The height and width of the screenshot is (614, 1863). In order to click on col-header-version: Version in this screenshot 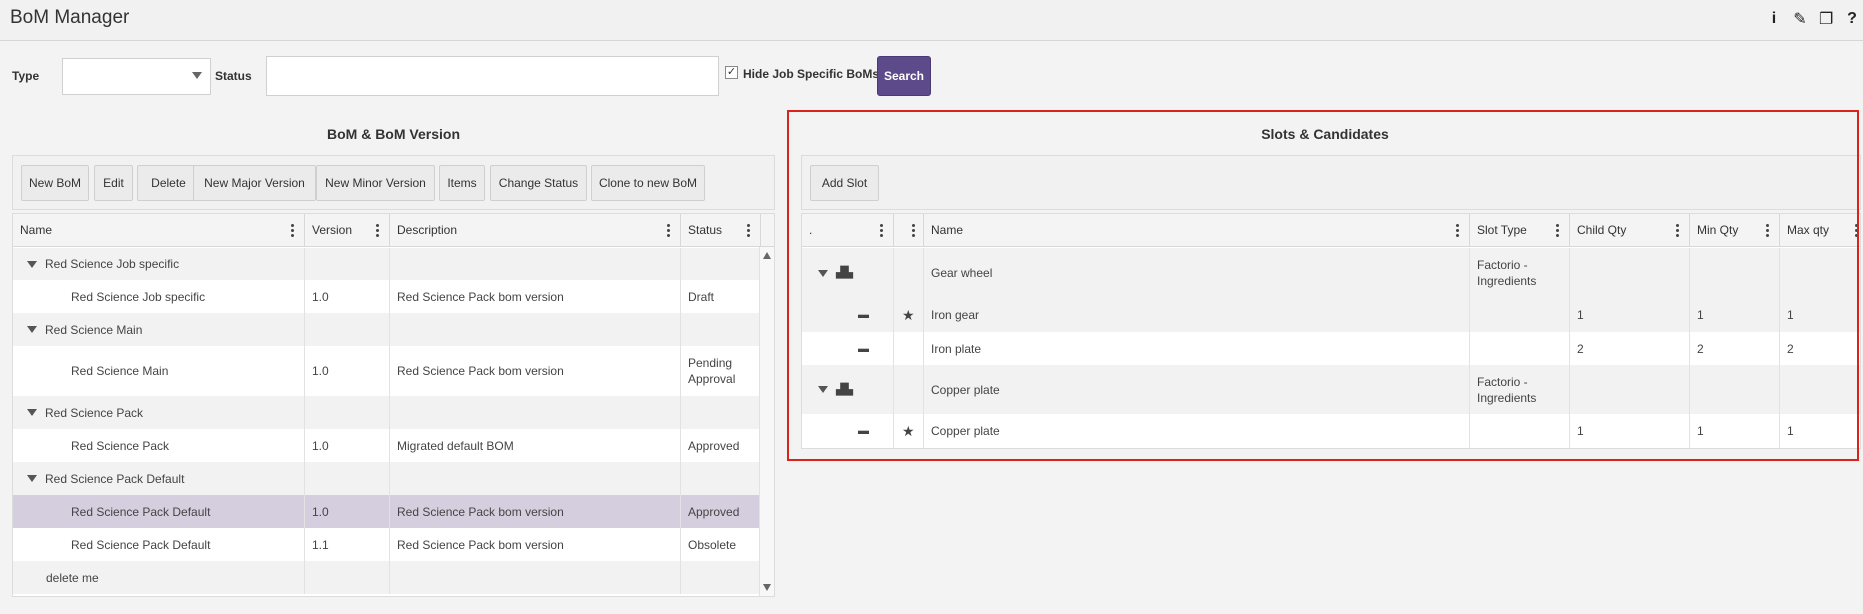, I will do `click(347, 230)`.